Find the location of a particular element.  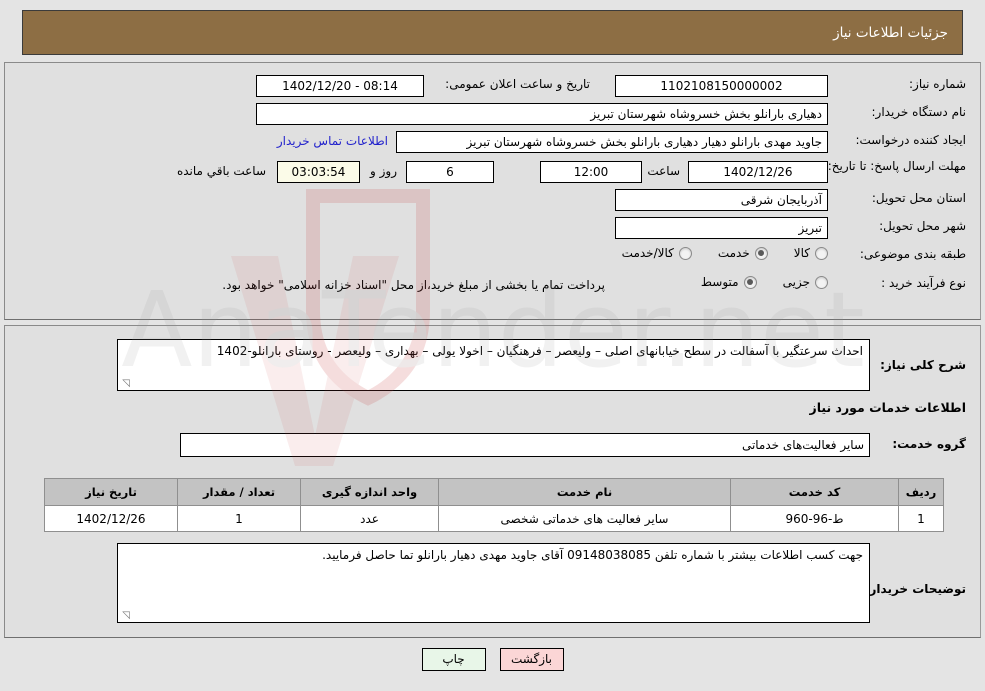

row-announce: تاریخ و ساعت اعلان عمومی: is located at coordinates (517, 84).